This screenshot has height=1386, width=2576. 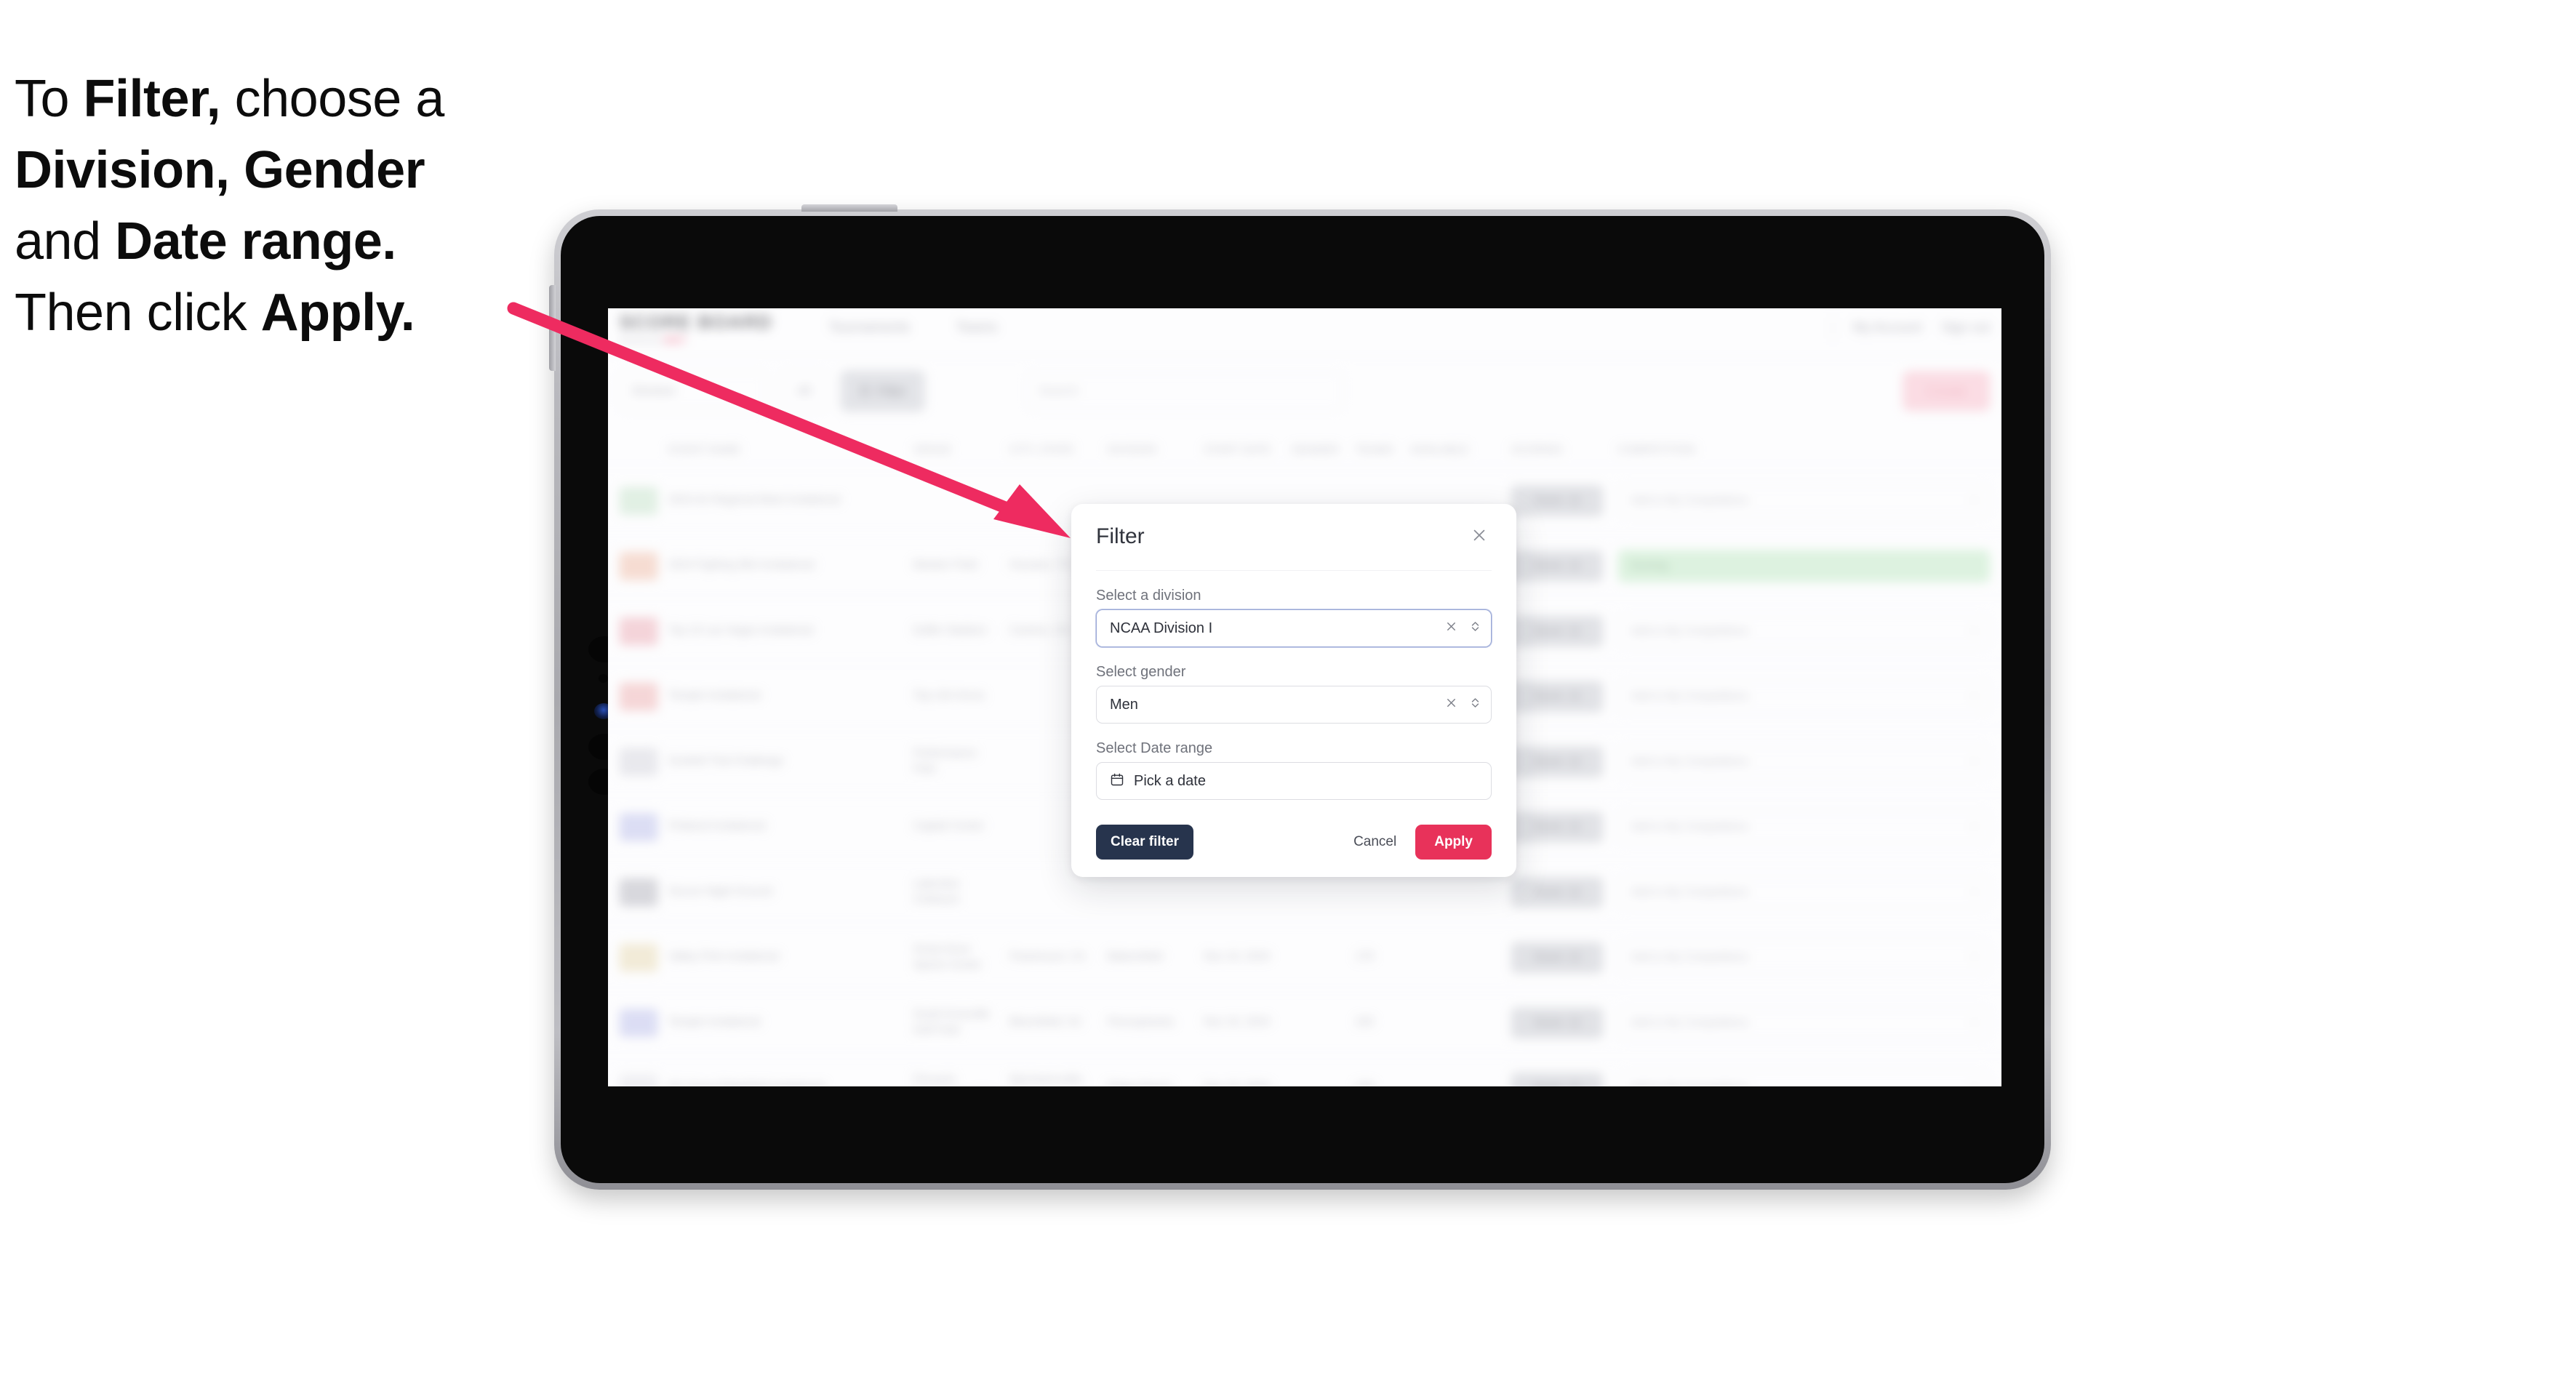 What do you see at coordinates (1374, 842) in the screenshot?
I see `cancel-button: Cancel` at bounding box center [1374, 842].